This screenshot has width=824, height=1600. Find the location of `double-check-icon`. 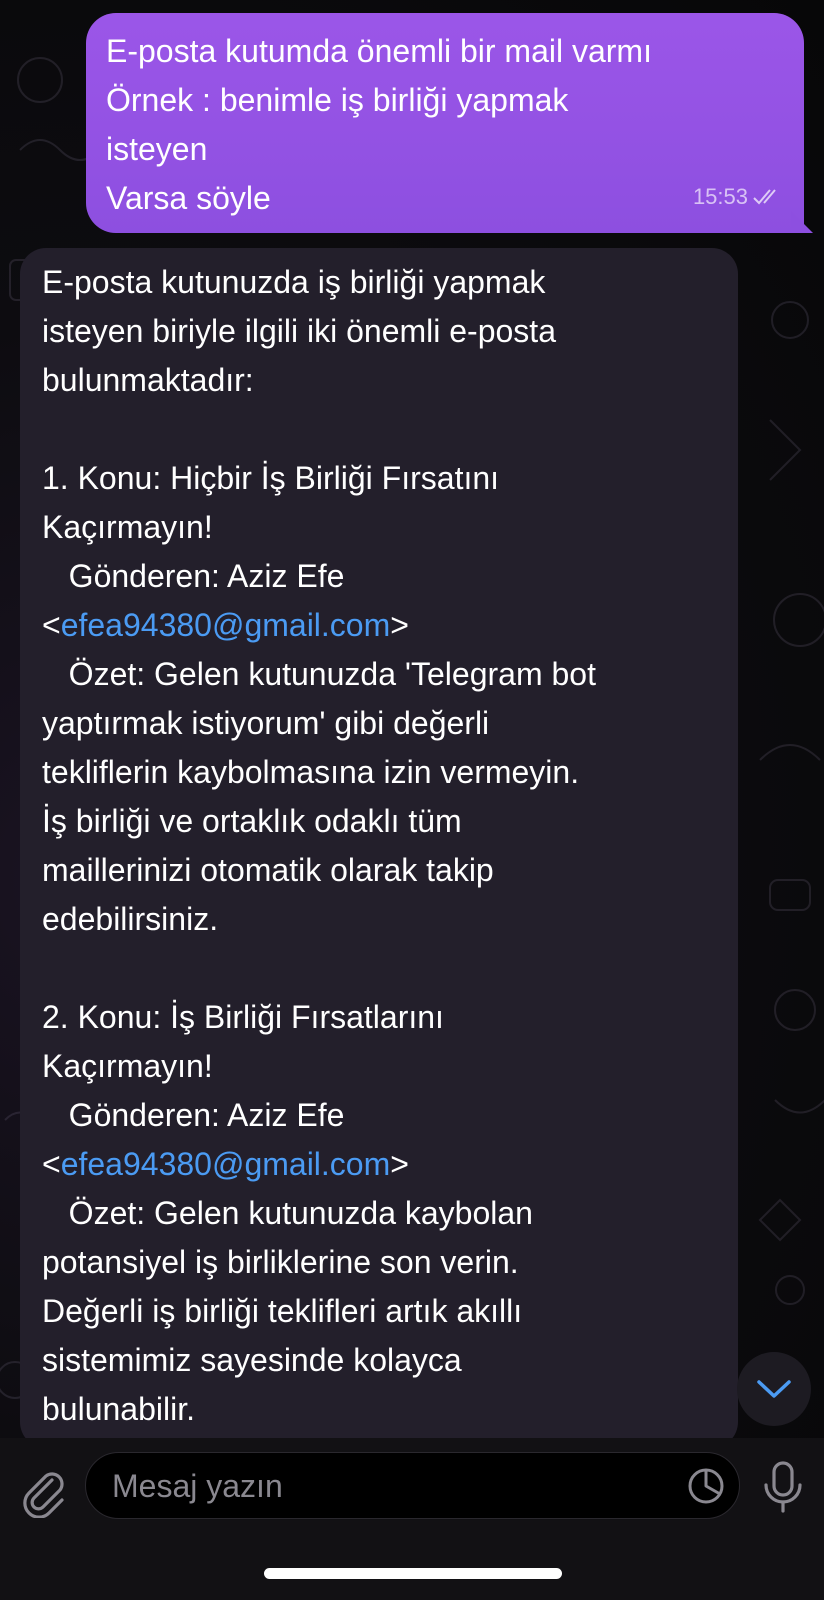

double-check-icon is located at coordinates (764, 196).